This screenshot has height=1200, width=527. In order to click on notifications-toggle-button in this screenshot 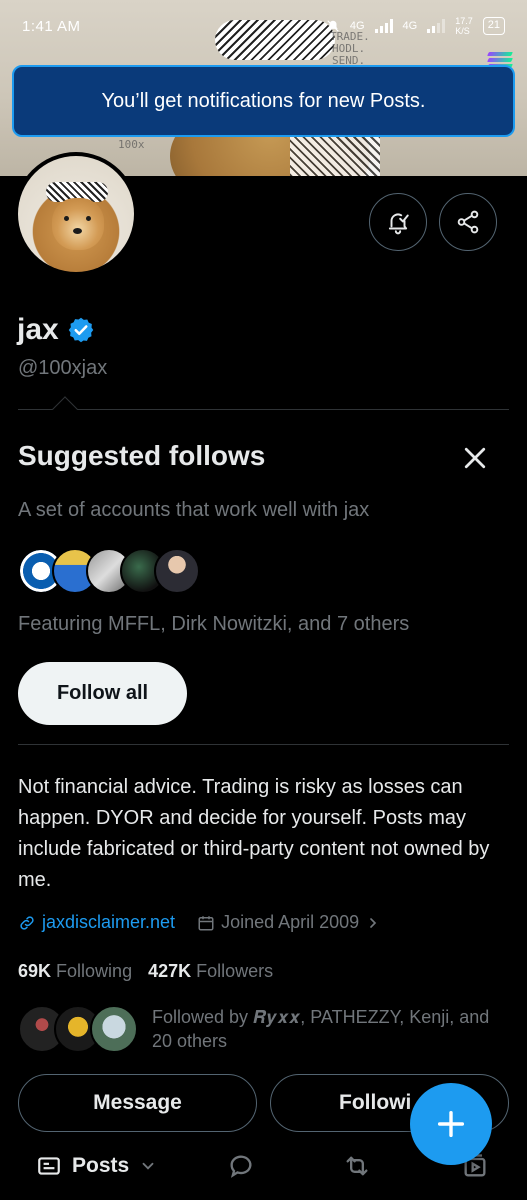, I will do `click(398, 222)`.